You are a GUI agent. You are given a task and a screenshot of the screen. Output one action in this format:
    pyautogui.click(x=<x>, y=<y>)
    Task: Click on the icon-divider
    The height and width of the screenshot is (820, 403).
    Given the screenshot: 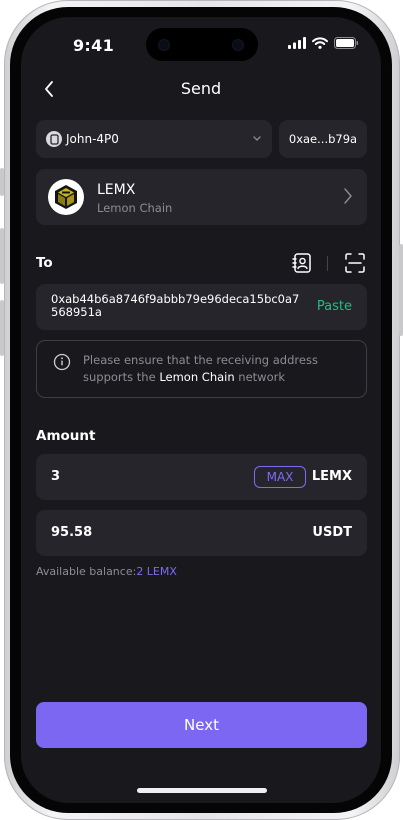 What is the action you would take?
    pyautogui.click(x=327, y=263)
    